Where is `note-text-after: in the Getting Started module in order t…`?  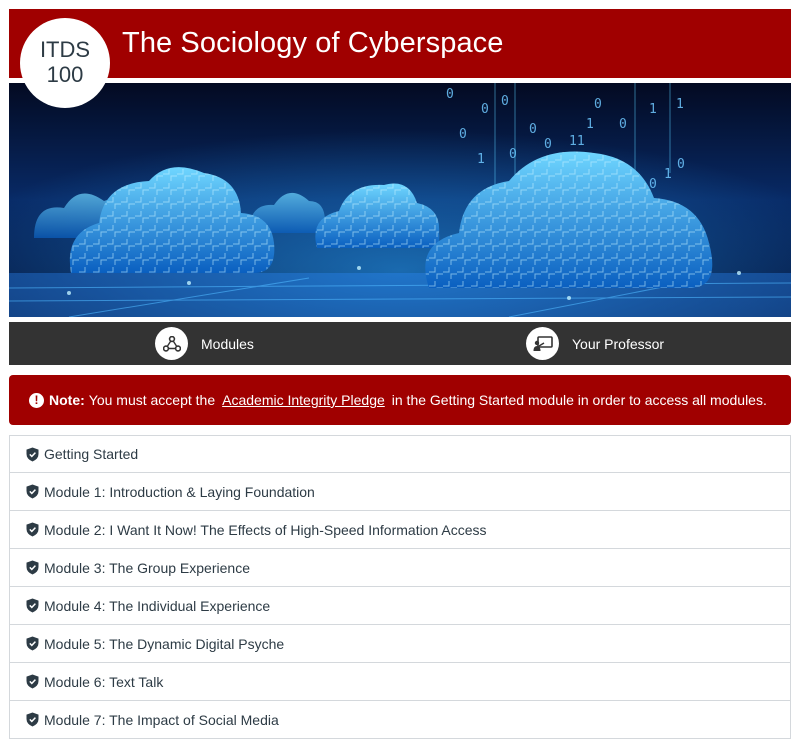 note-text-after: in the Getting Started module in order t… is located at coordinates (579, 400).